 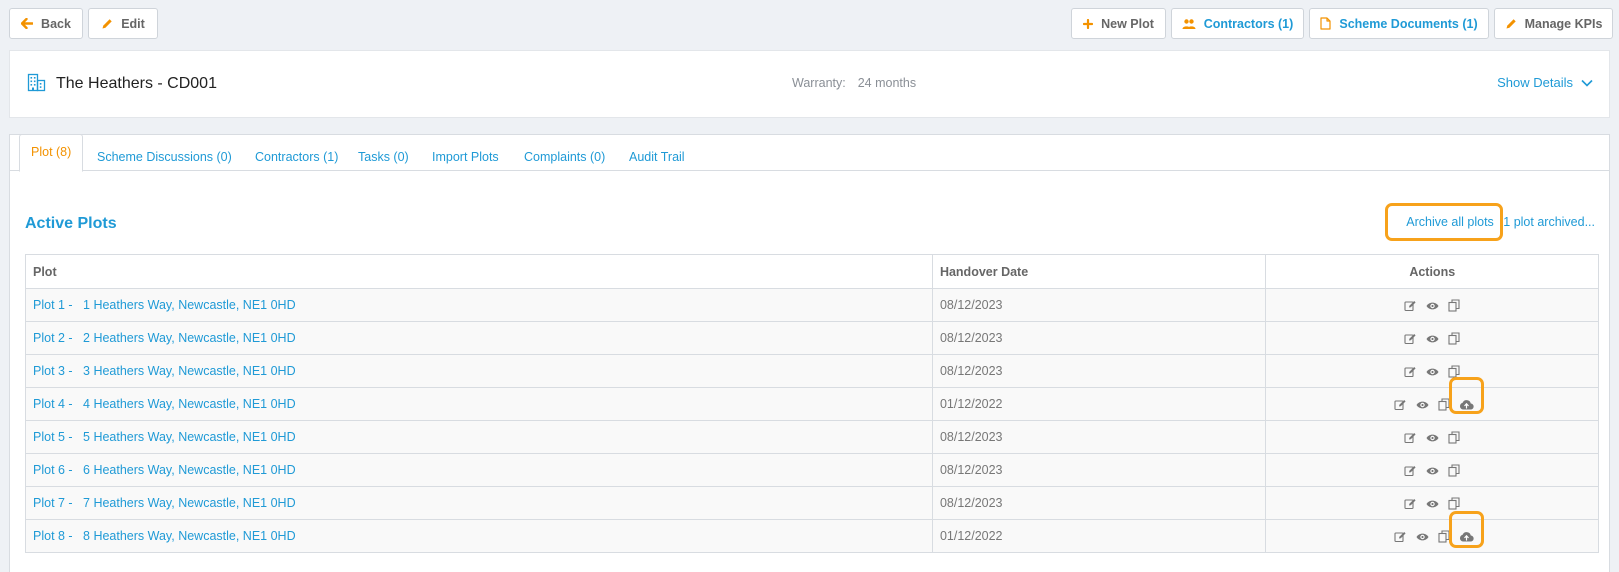 What do you see at coordinates (56, 23) in the screenshot?
I see `back-label: Back` at bounding box center [56, 23].